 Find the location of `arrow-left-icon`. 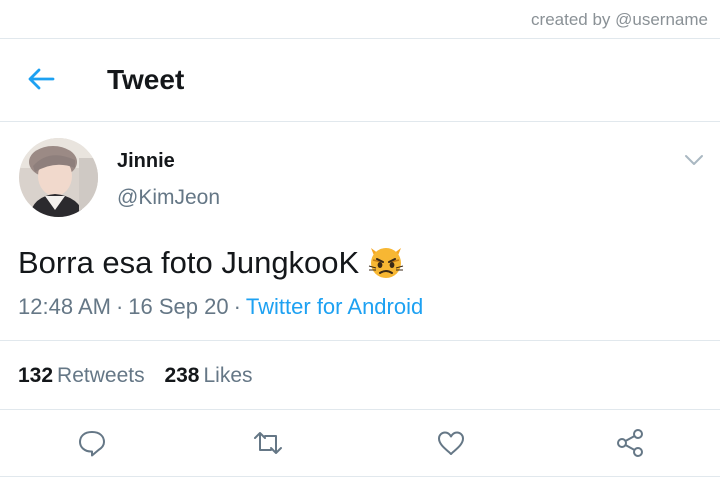

arrow-left-icon is located at coordinates (41, 79).